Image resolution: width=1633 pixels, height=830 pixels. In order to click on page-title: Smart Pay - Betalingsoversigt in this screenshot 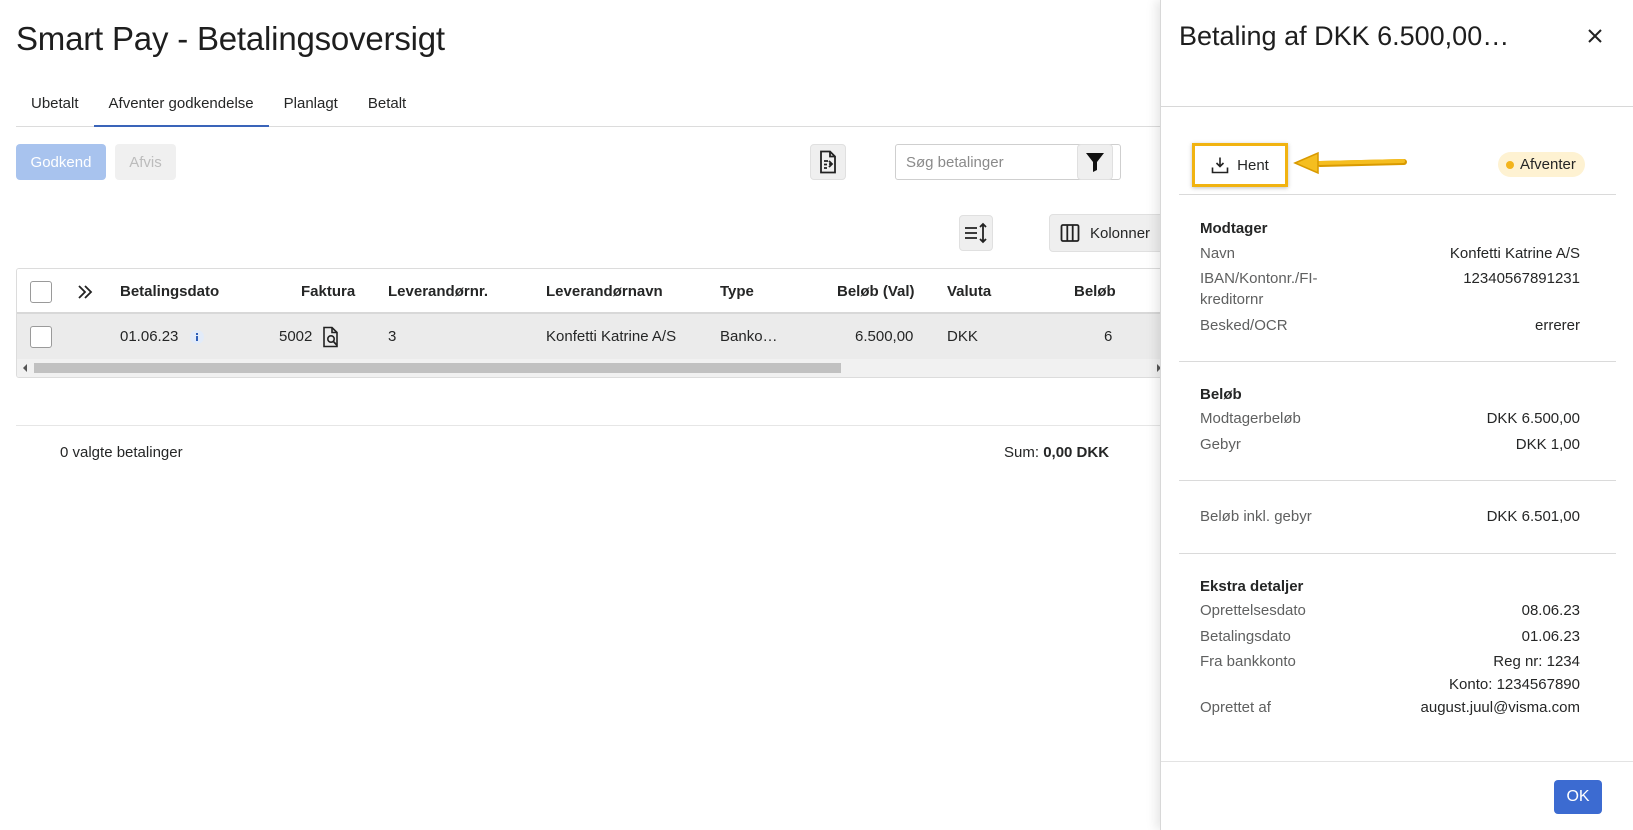, I will do `click(230, 38)`.